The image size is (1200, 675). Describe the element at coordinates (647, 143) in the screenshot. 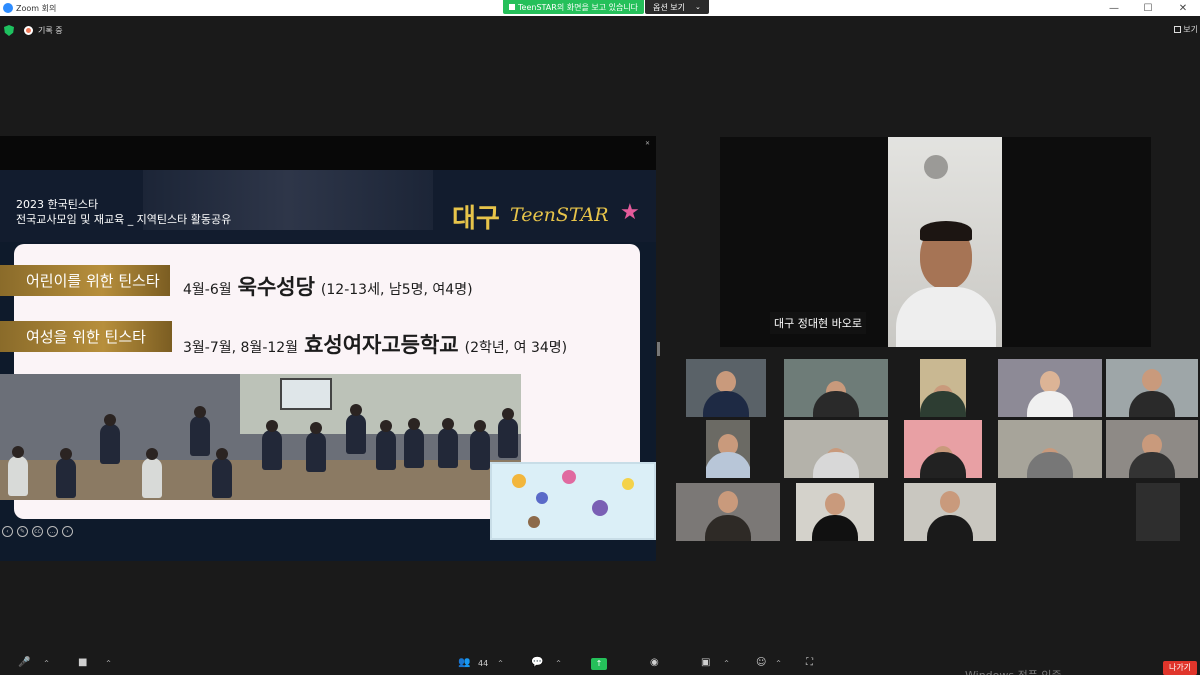

I see `shared-window-close-icon: ✕` at that location.